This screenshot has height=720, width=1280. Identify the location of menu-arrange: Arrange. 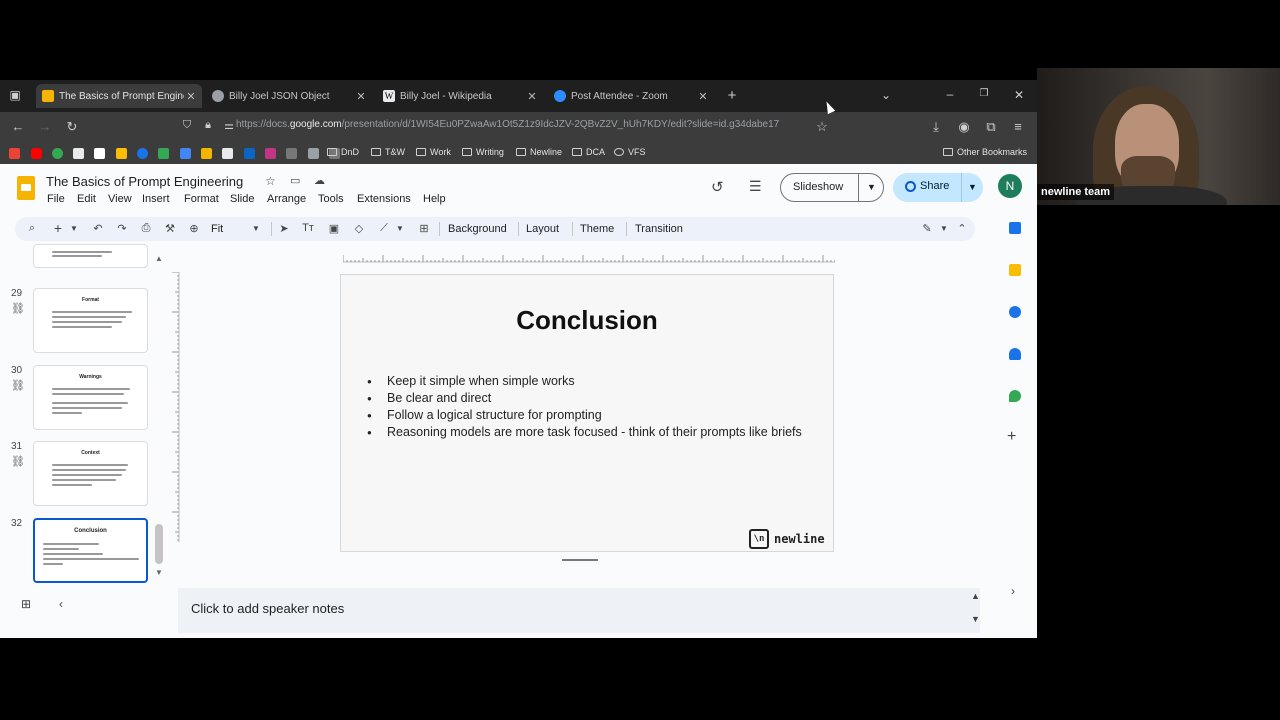
(286, 199).